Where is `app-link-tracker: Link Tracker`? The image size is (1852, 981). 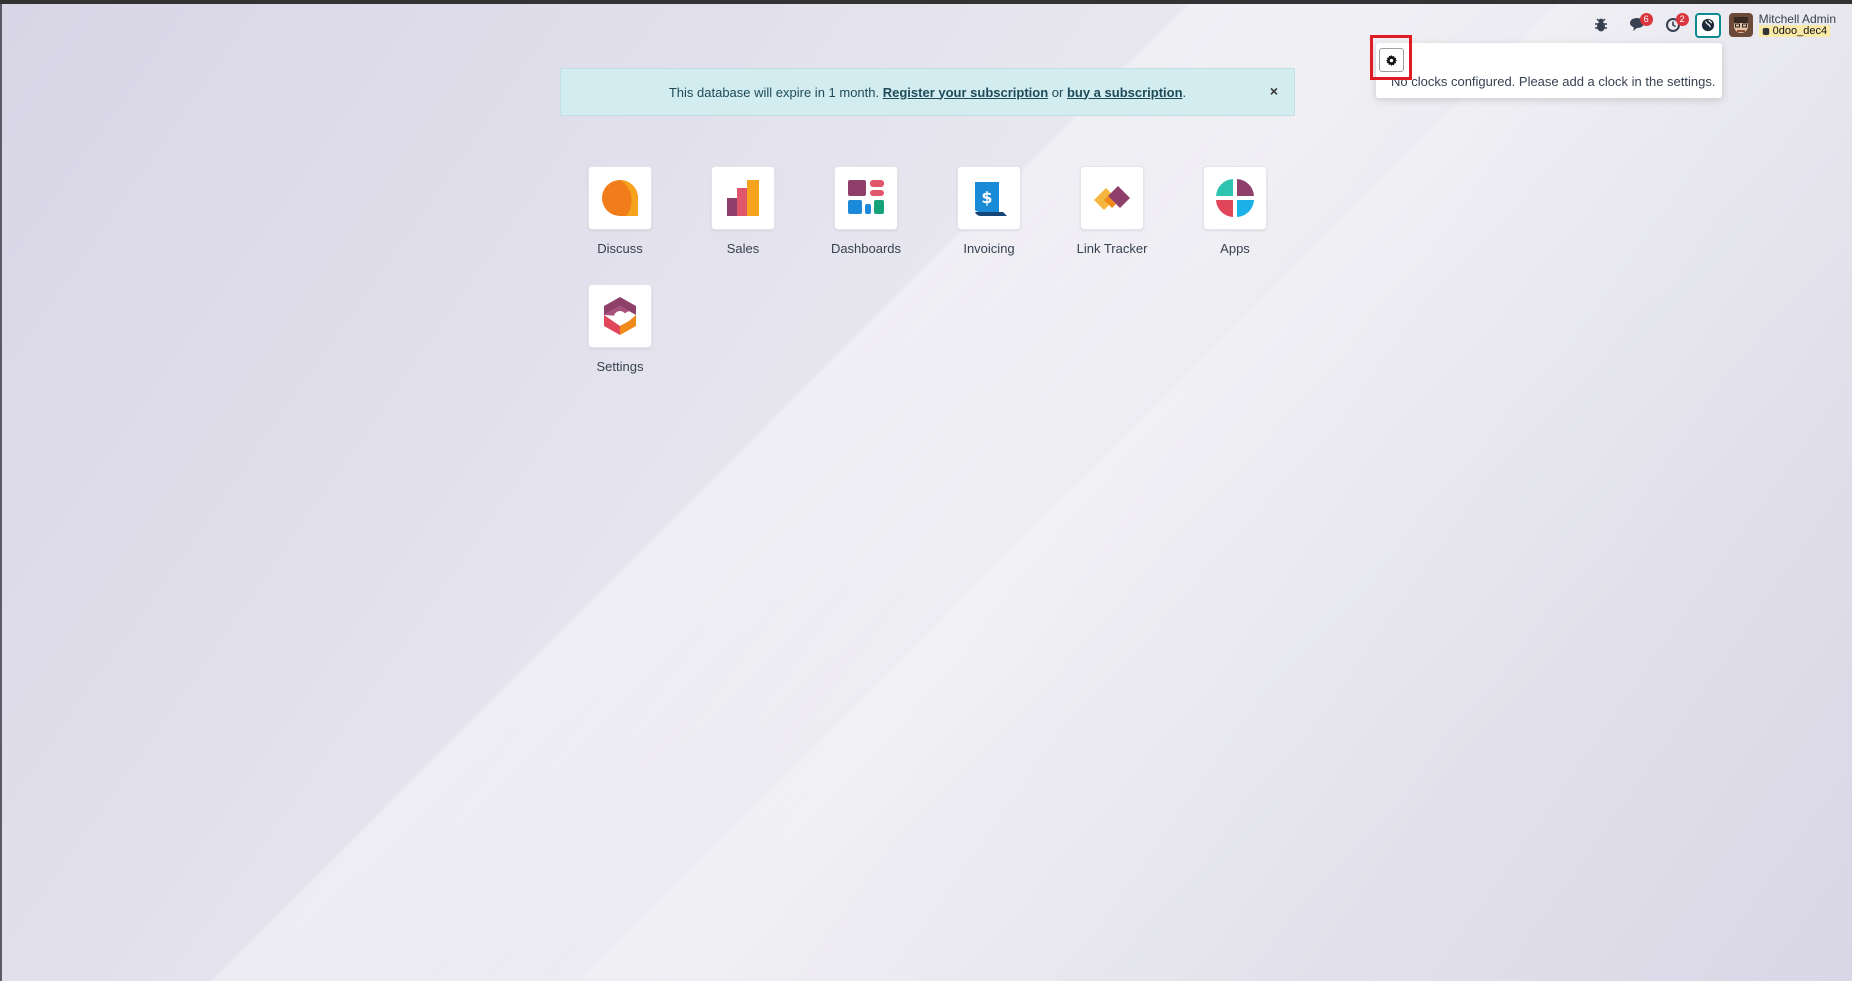 app-link-tracker: Link Tracker is located at coordinates (1112, 211).